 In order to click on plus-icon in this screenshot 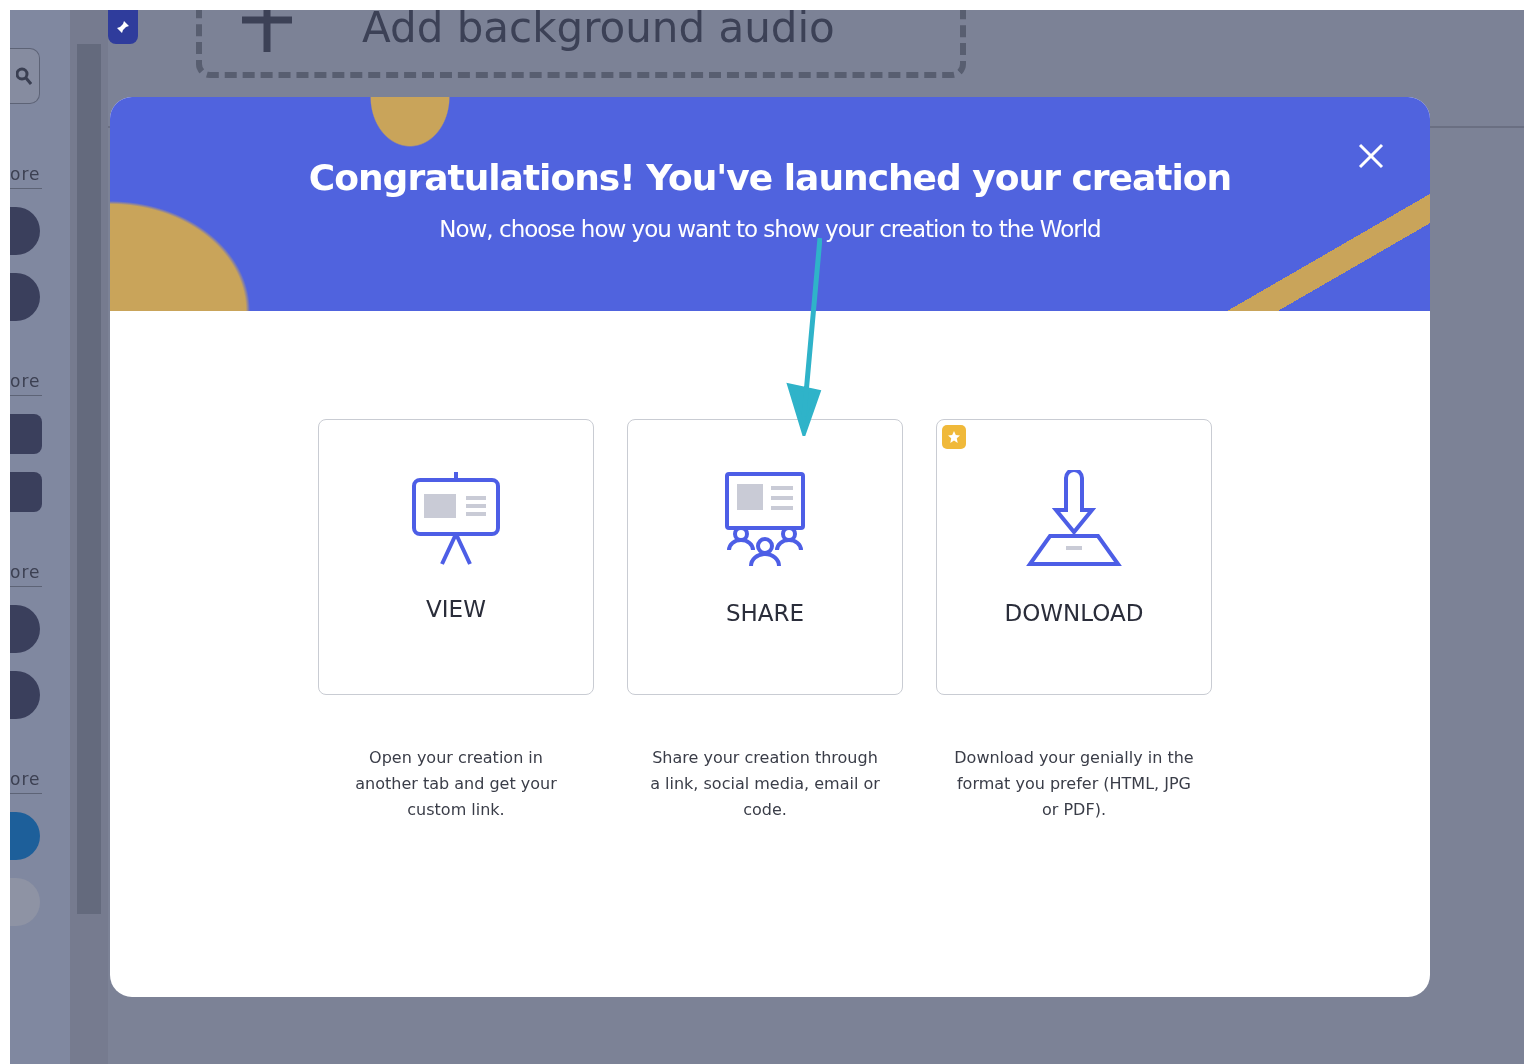, I will do `click(267, 31)`.